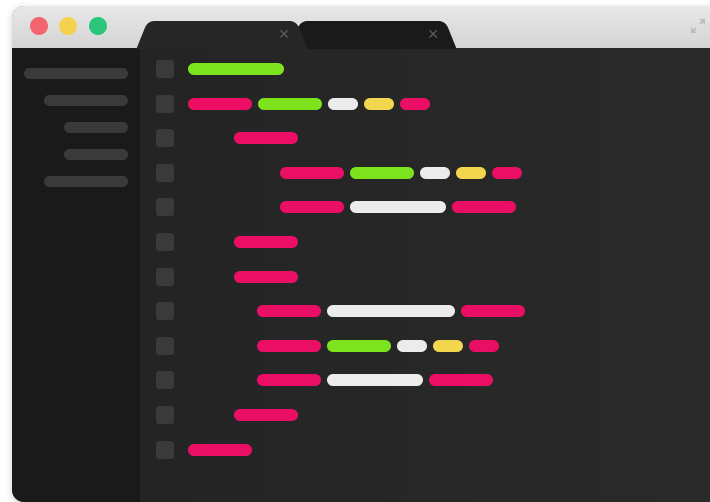 This screenshot has width=710, height=502. Describe the element at coordinates (698, 26) in the screenshot. I see `fullscreen-icon` at that location.